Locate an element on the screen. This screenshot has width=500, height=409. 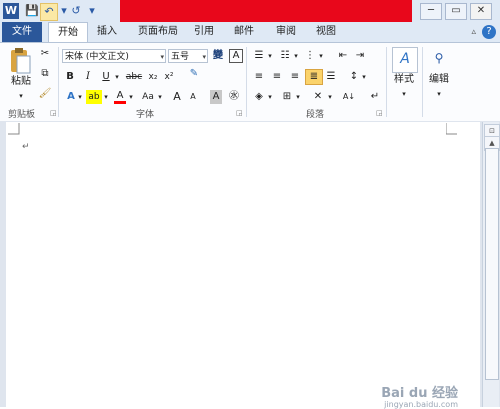
font-color-button: A is located at coordinates (120, 97).